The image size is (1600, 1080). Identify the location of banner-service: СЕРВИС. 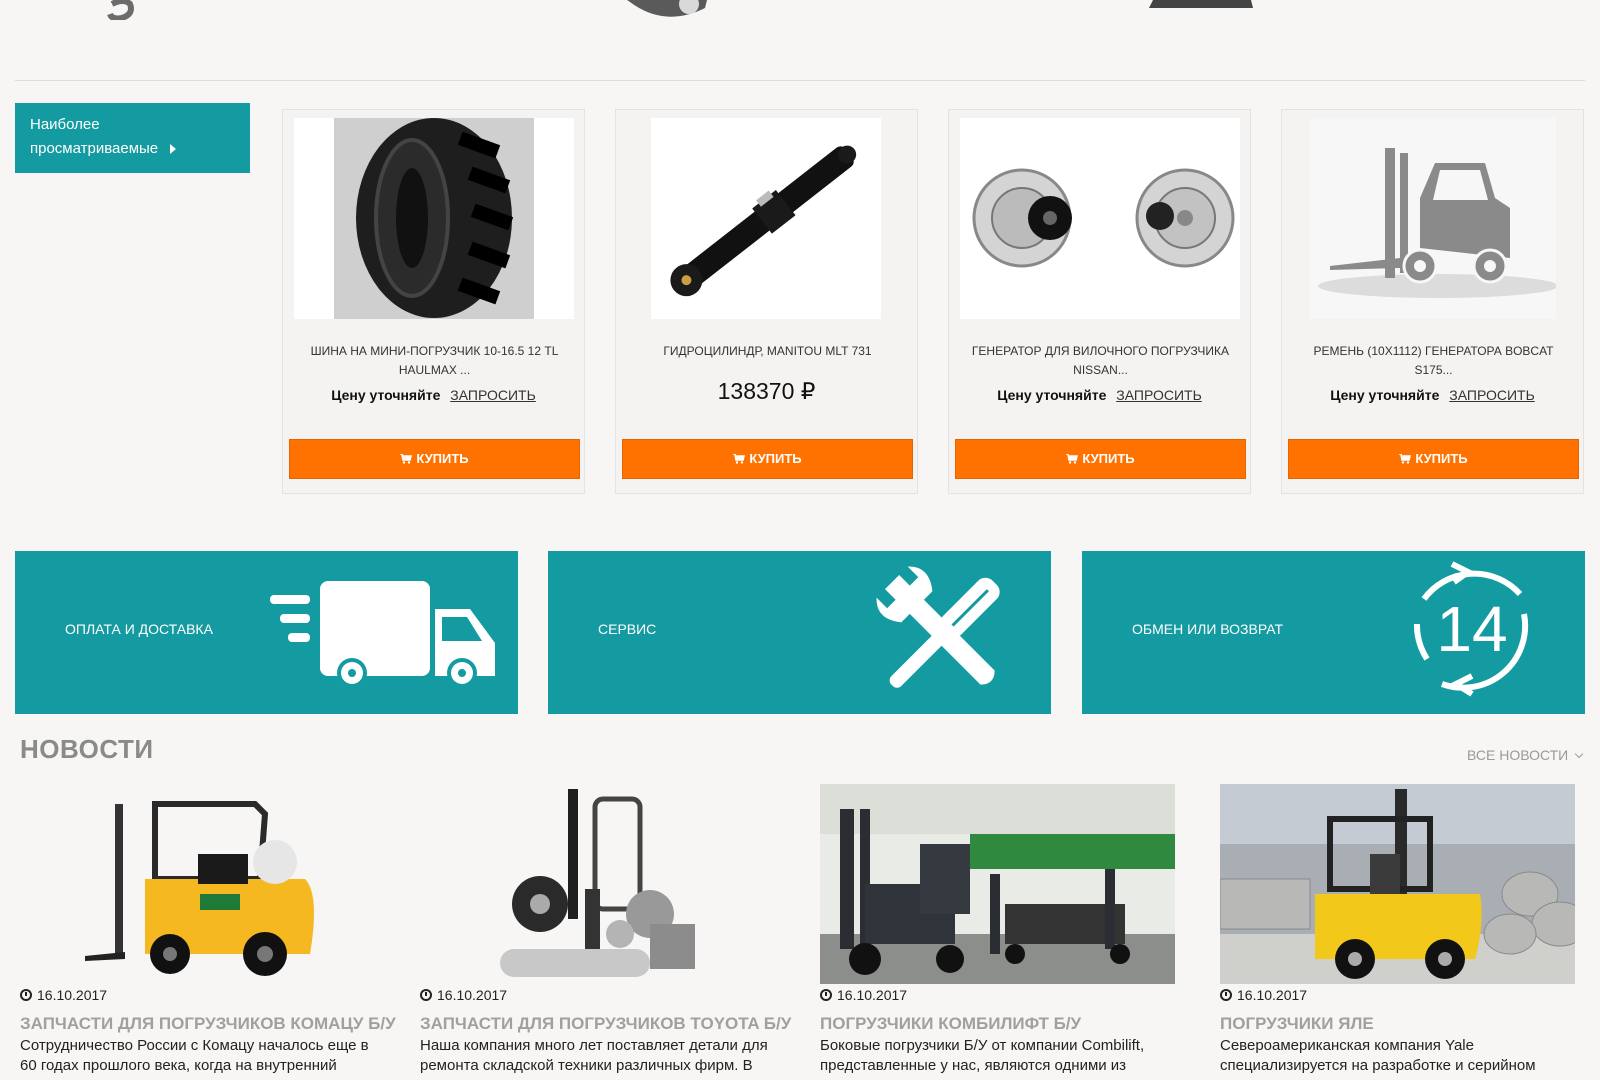
(799, 632).